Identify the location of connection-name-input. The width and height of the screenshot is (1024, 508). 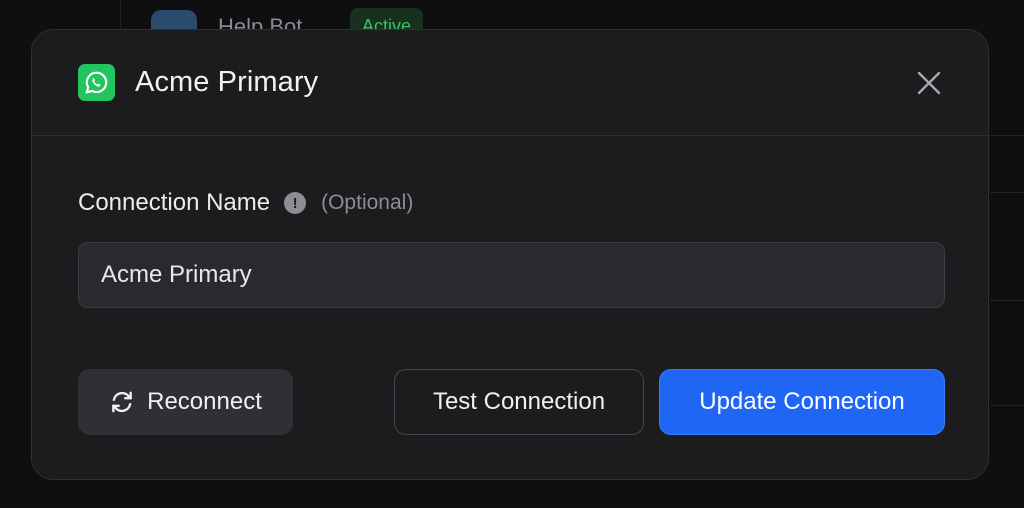
(511, 275).